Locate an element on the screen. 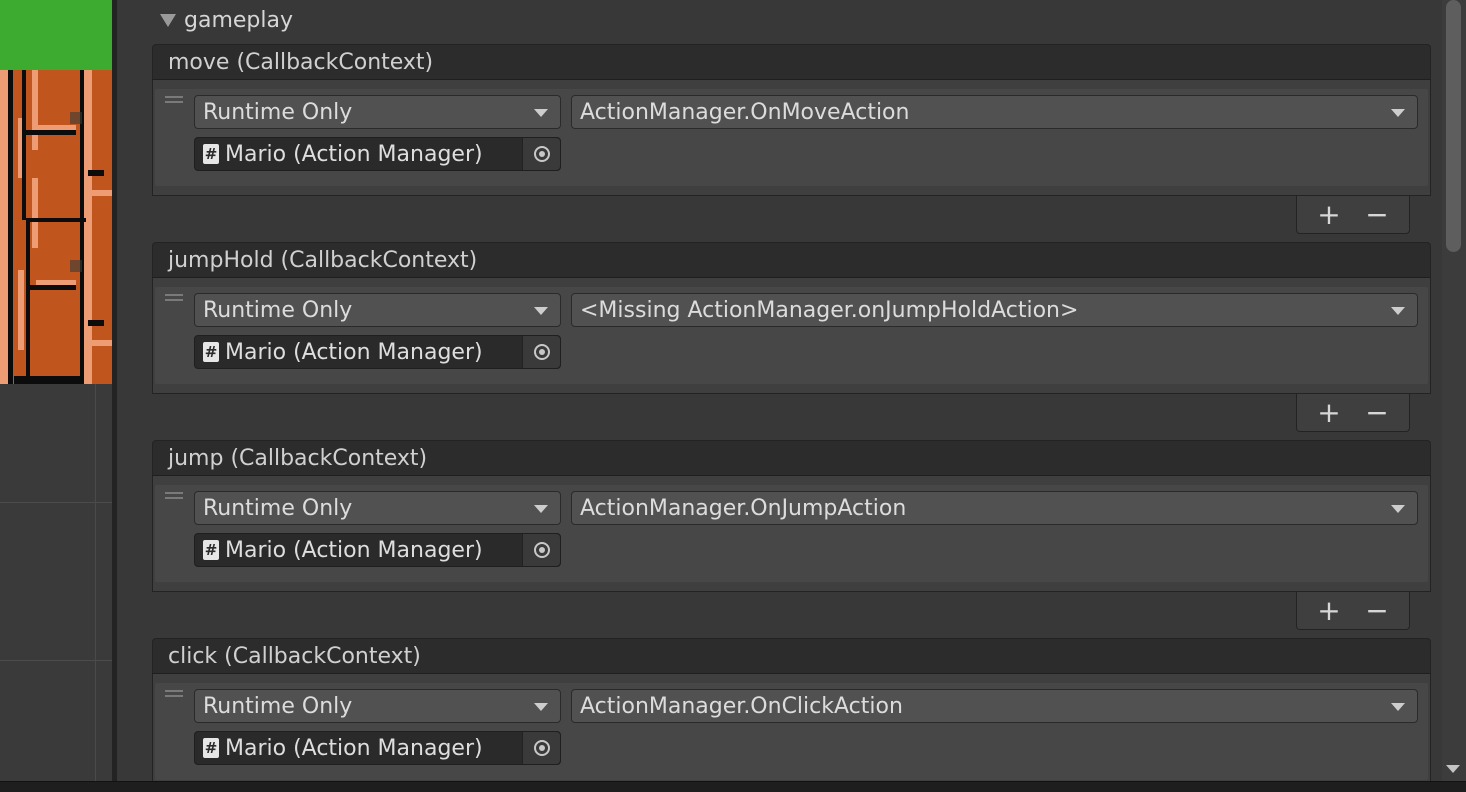  foldout-label: gameplay is located at coordinates (238, 20).